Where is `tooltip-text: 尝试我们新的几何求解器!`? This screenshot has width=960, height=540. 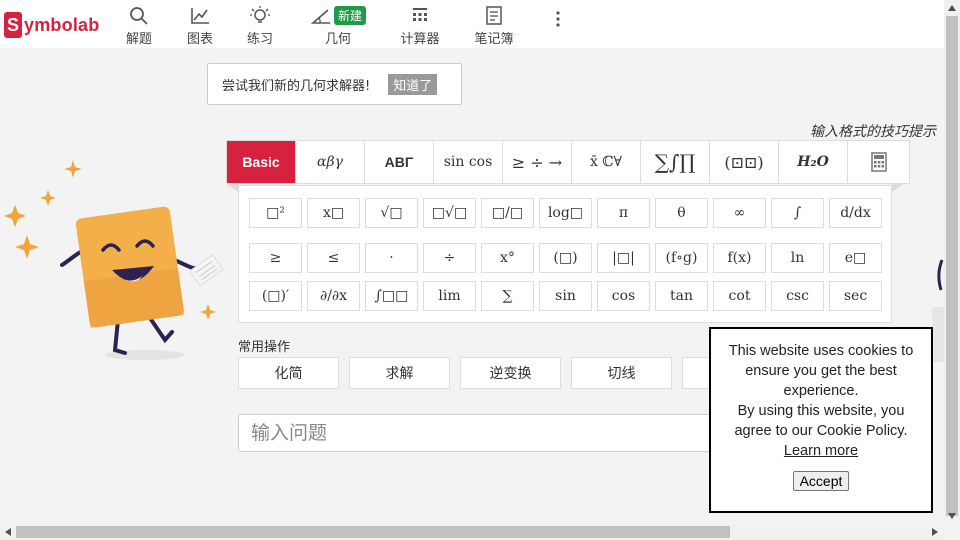
tooltip-text: 尝试我们新的几何求解器! is located at coordinates (296, 86).